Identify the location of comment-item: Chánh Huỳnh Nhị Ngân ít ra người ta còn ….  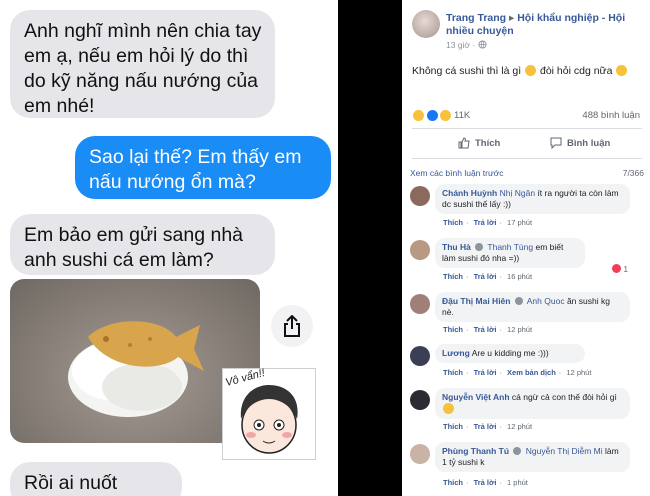
(528, 208).